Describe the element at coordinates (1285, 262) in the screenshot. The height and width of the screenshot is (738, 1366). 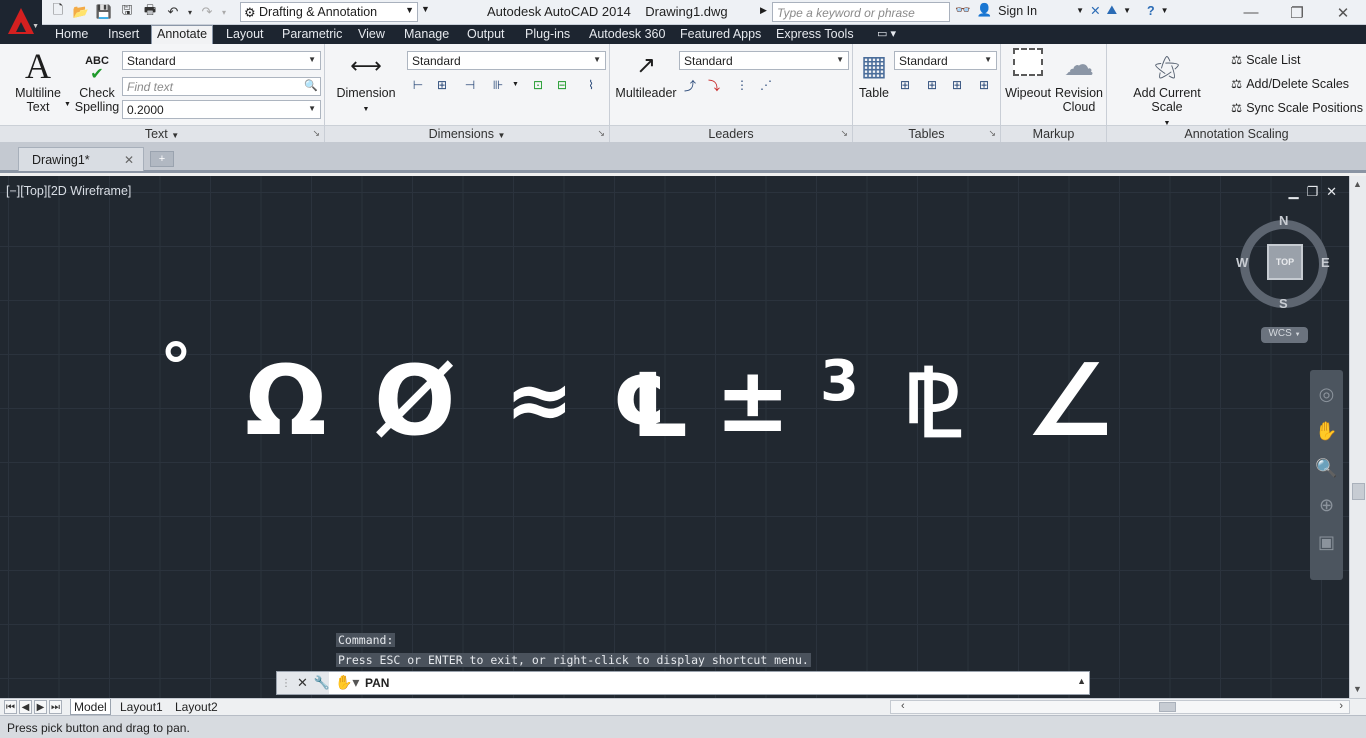
I see `viewcube-top: TOP` at that location.